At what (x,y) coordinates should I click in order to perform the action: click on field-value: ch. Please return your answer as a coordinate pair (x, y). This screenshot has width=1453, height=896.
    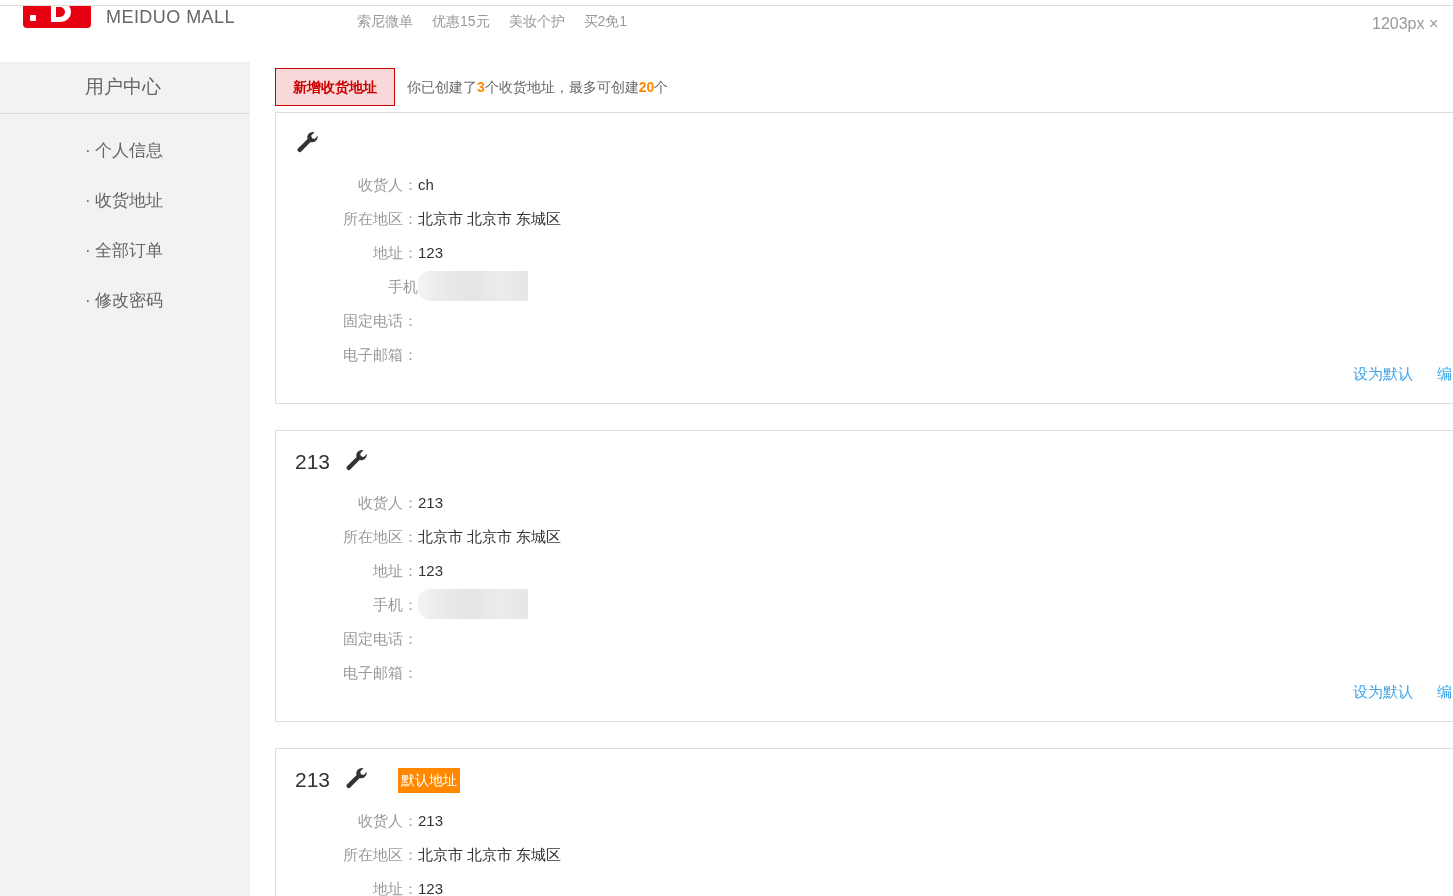
    Looking at the image, I should click on (426, 184).